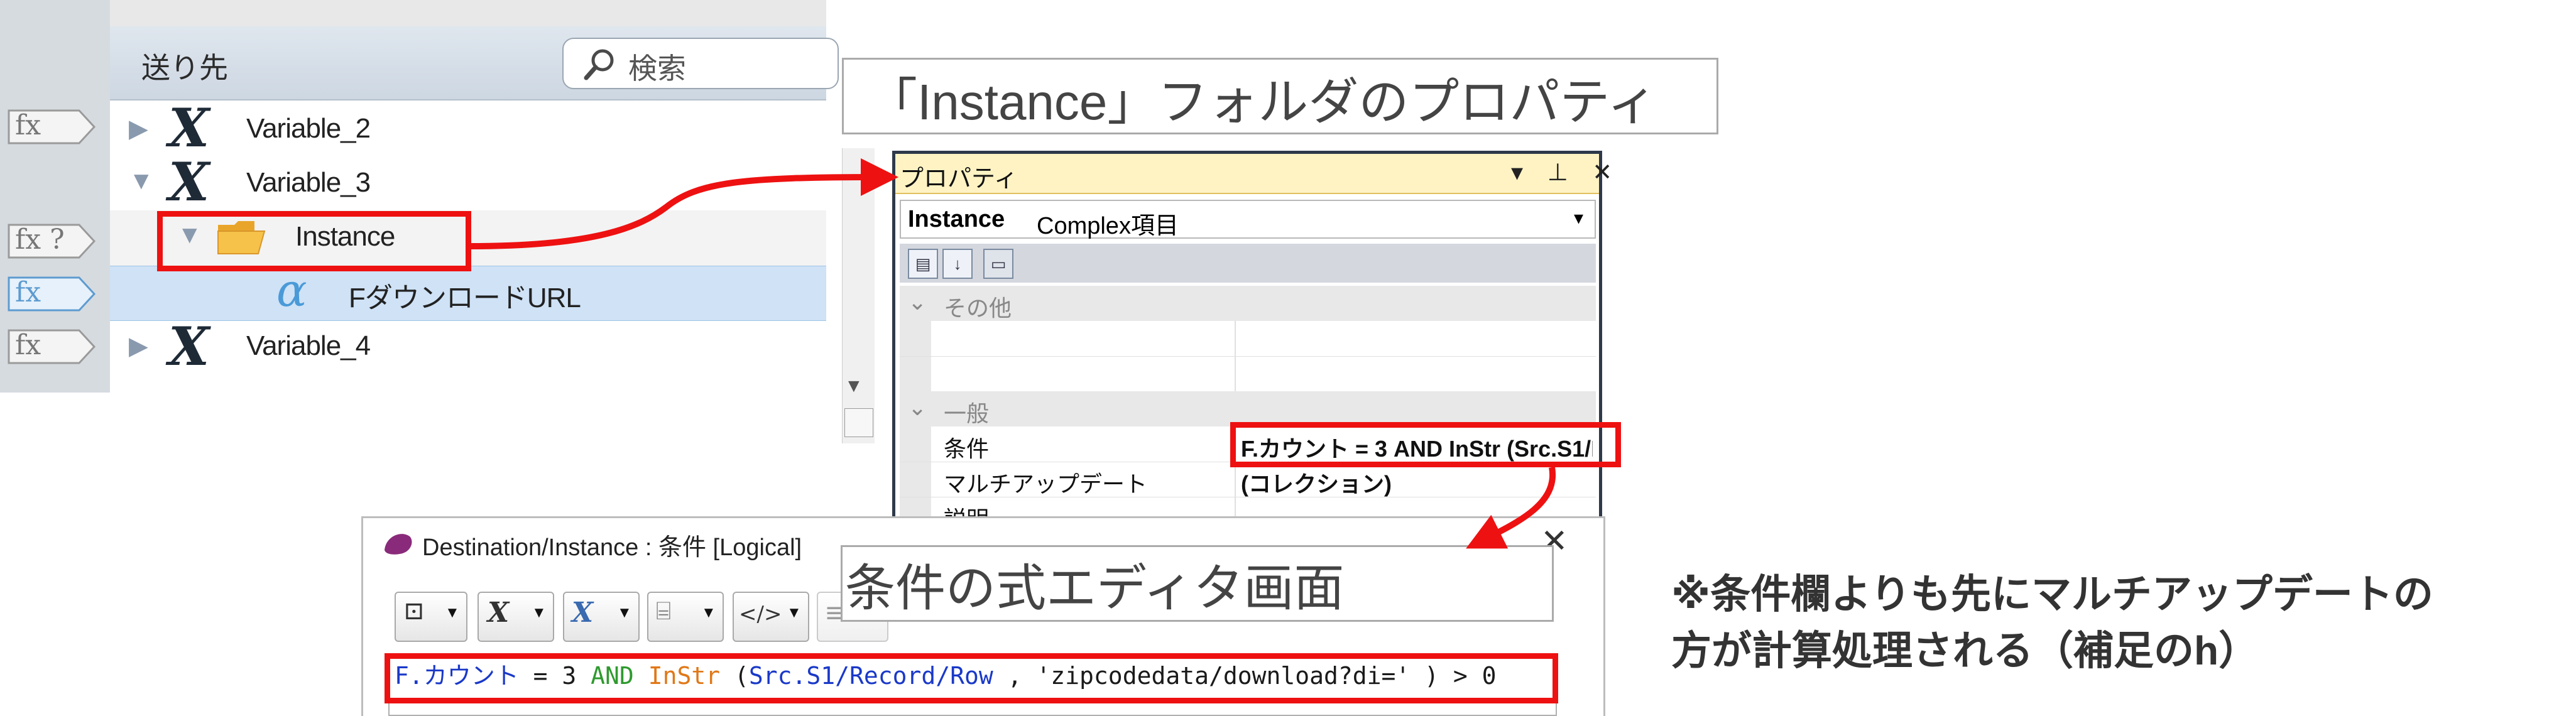  Describe the element at coordinates (657, 68) in the screenshot. I see `search-placeholder: 検索` at that location.